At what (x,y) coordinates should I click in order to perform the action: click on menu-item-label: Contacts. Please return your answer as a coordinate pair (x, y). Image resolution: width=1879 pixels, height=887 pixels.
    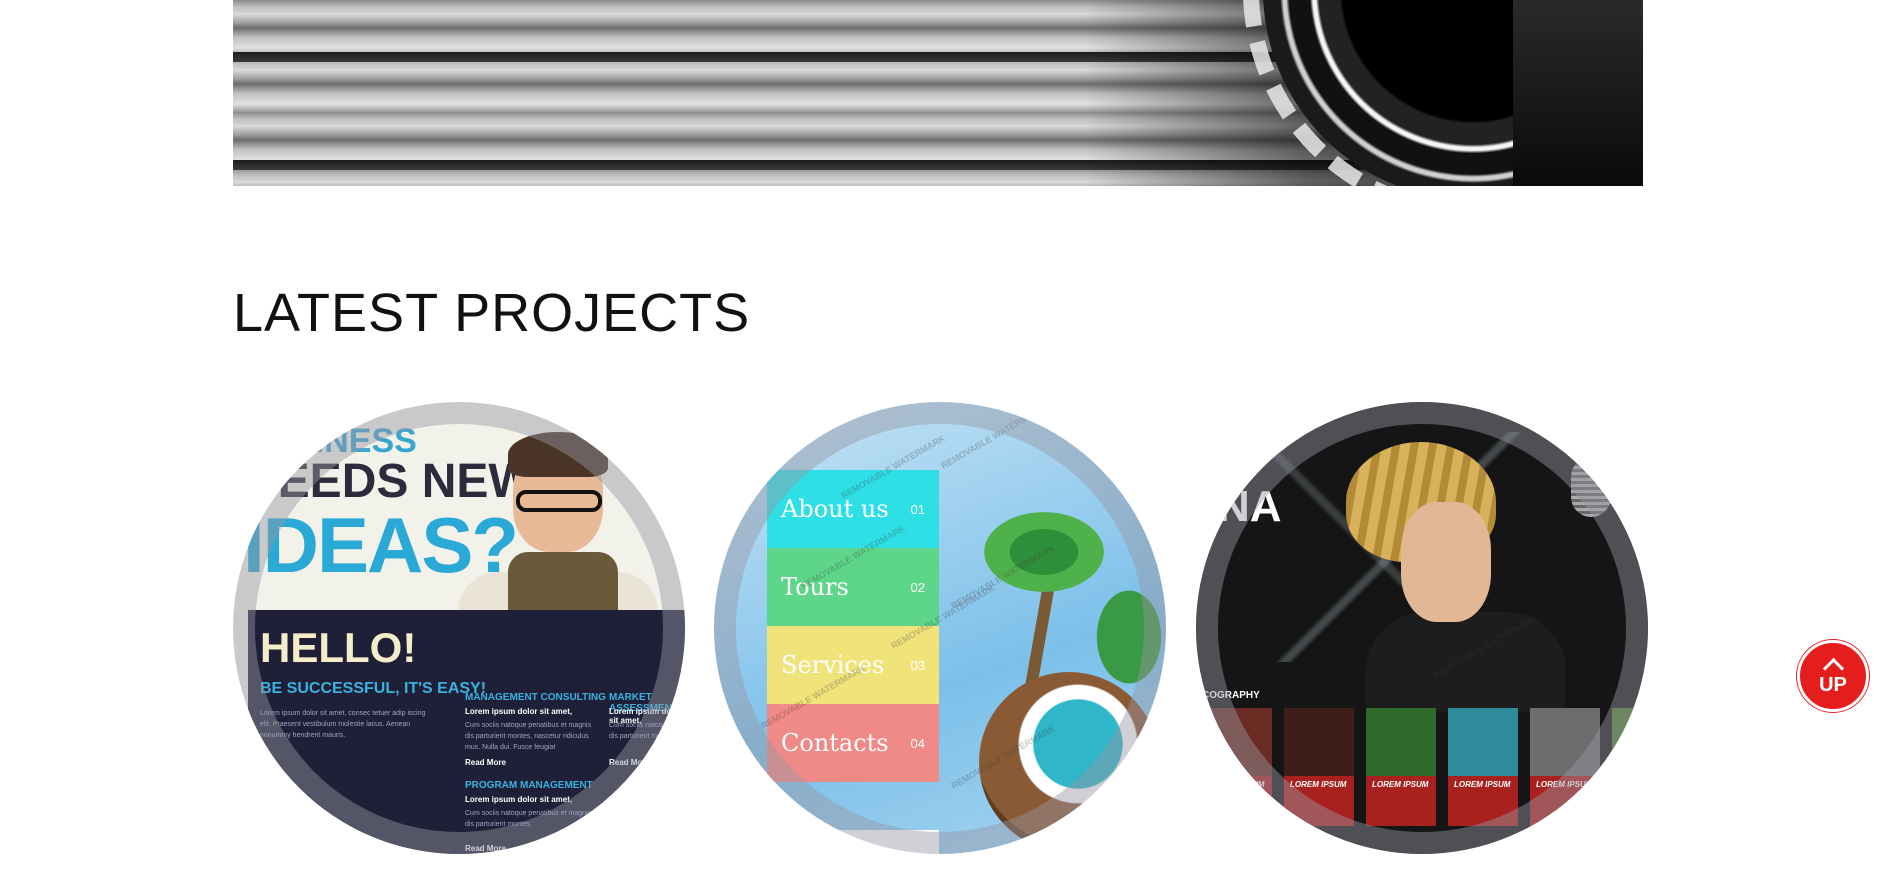
    Looking at the image, I should click on (835, 743).